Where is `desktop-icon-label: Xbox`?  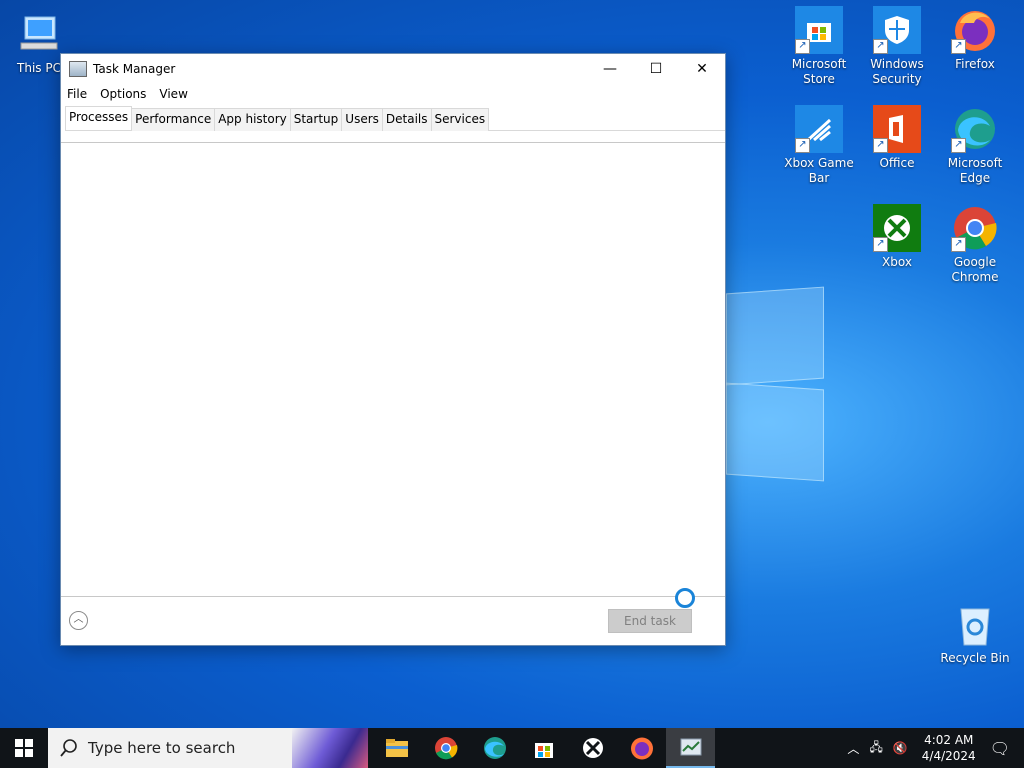
desktop-icon-label: Xbox is located at coordinates (897, 262).